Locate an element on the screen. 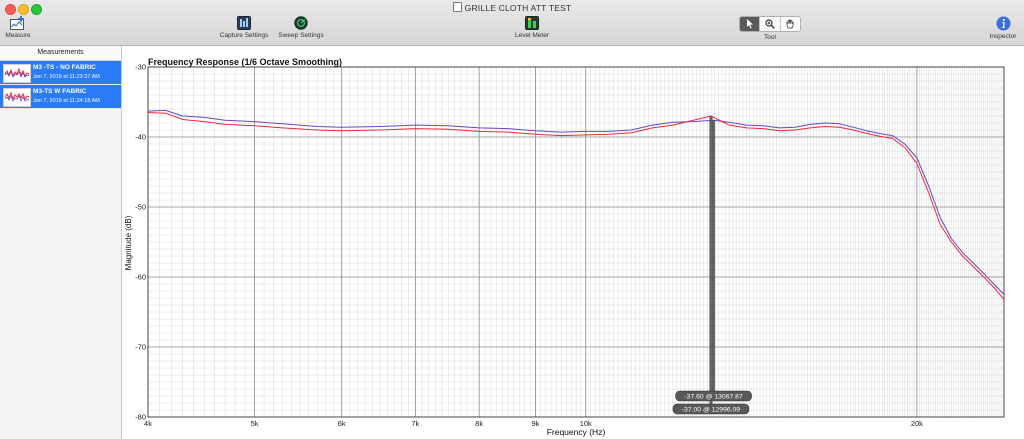 This screenshot has width=1024, height=439. sweep-settings-button: Sweep Settings is located at coordinates (301, 27).